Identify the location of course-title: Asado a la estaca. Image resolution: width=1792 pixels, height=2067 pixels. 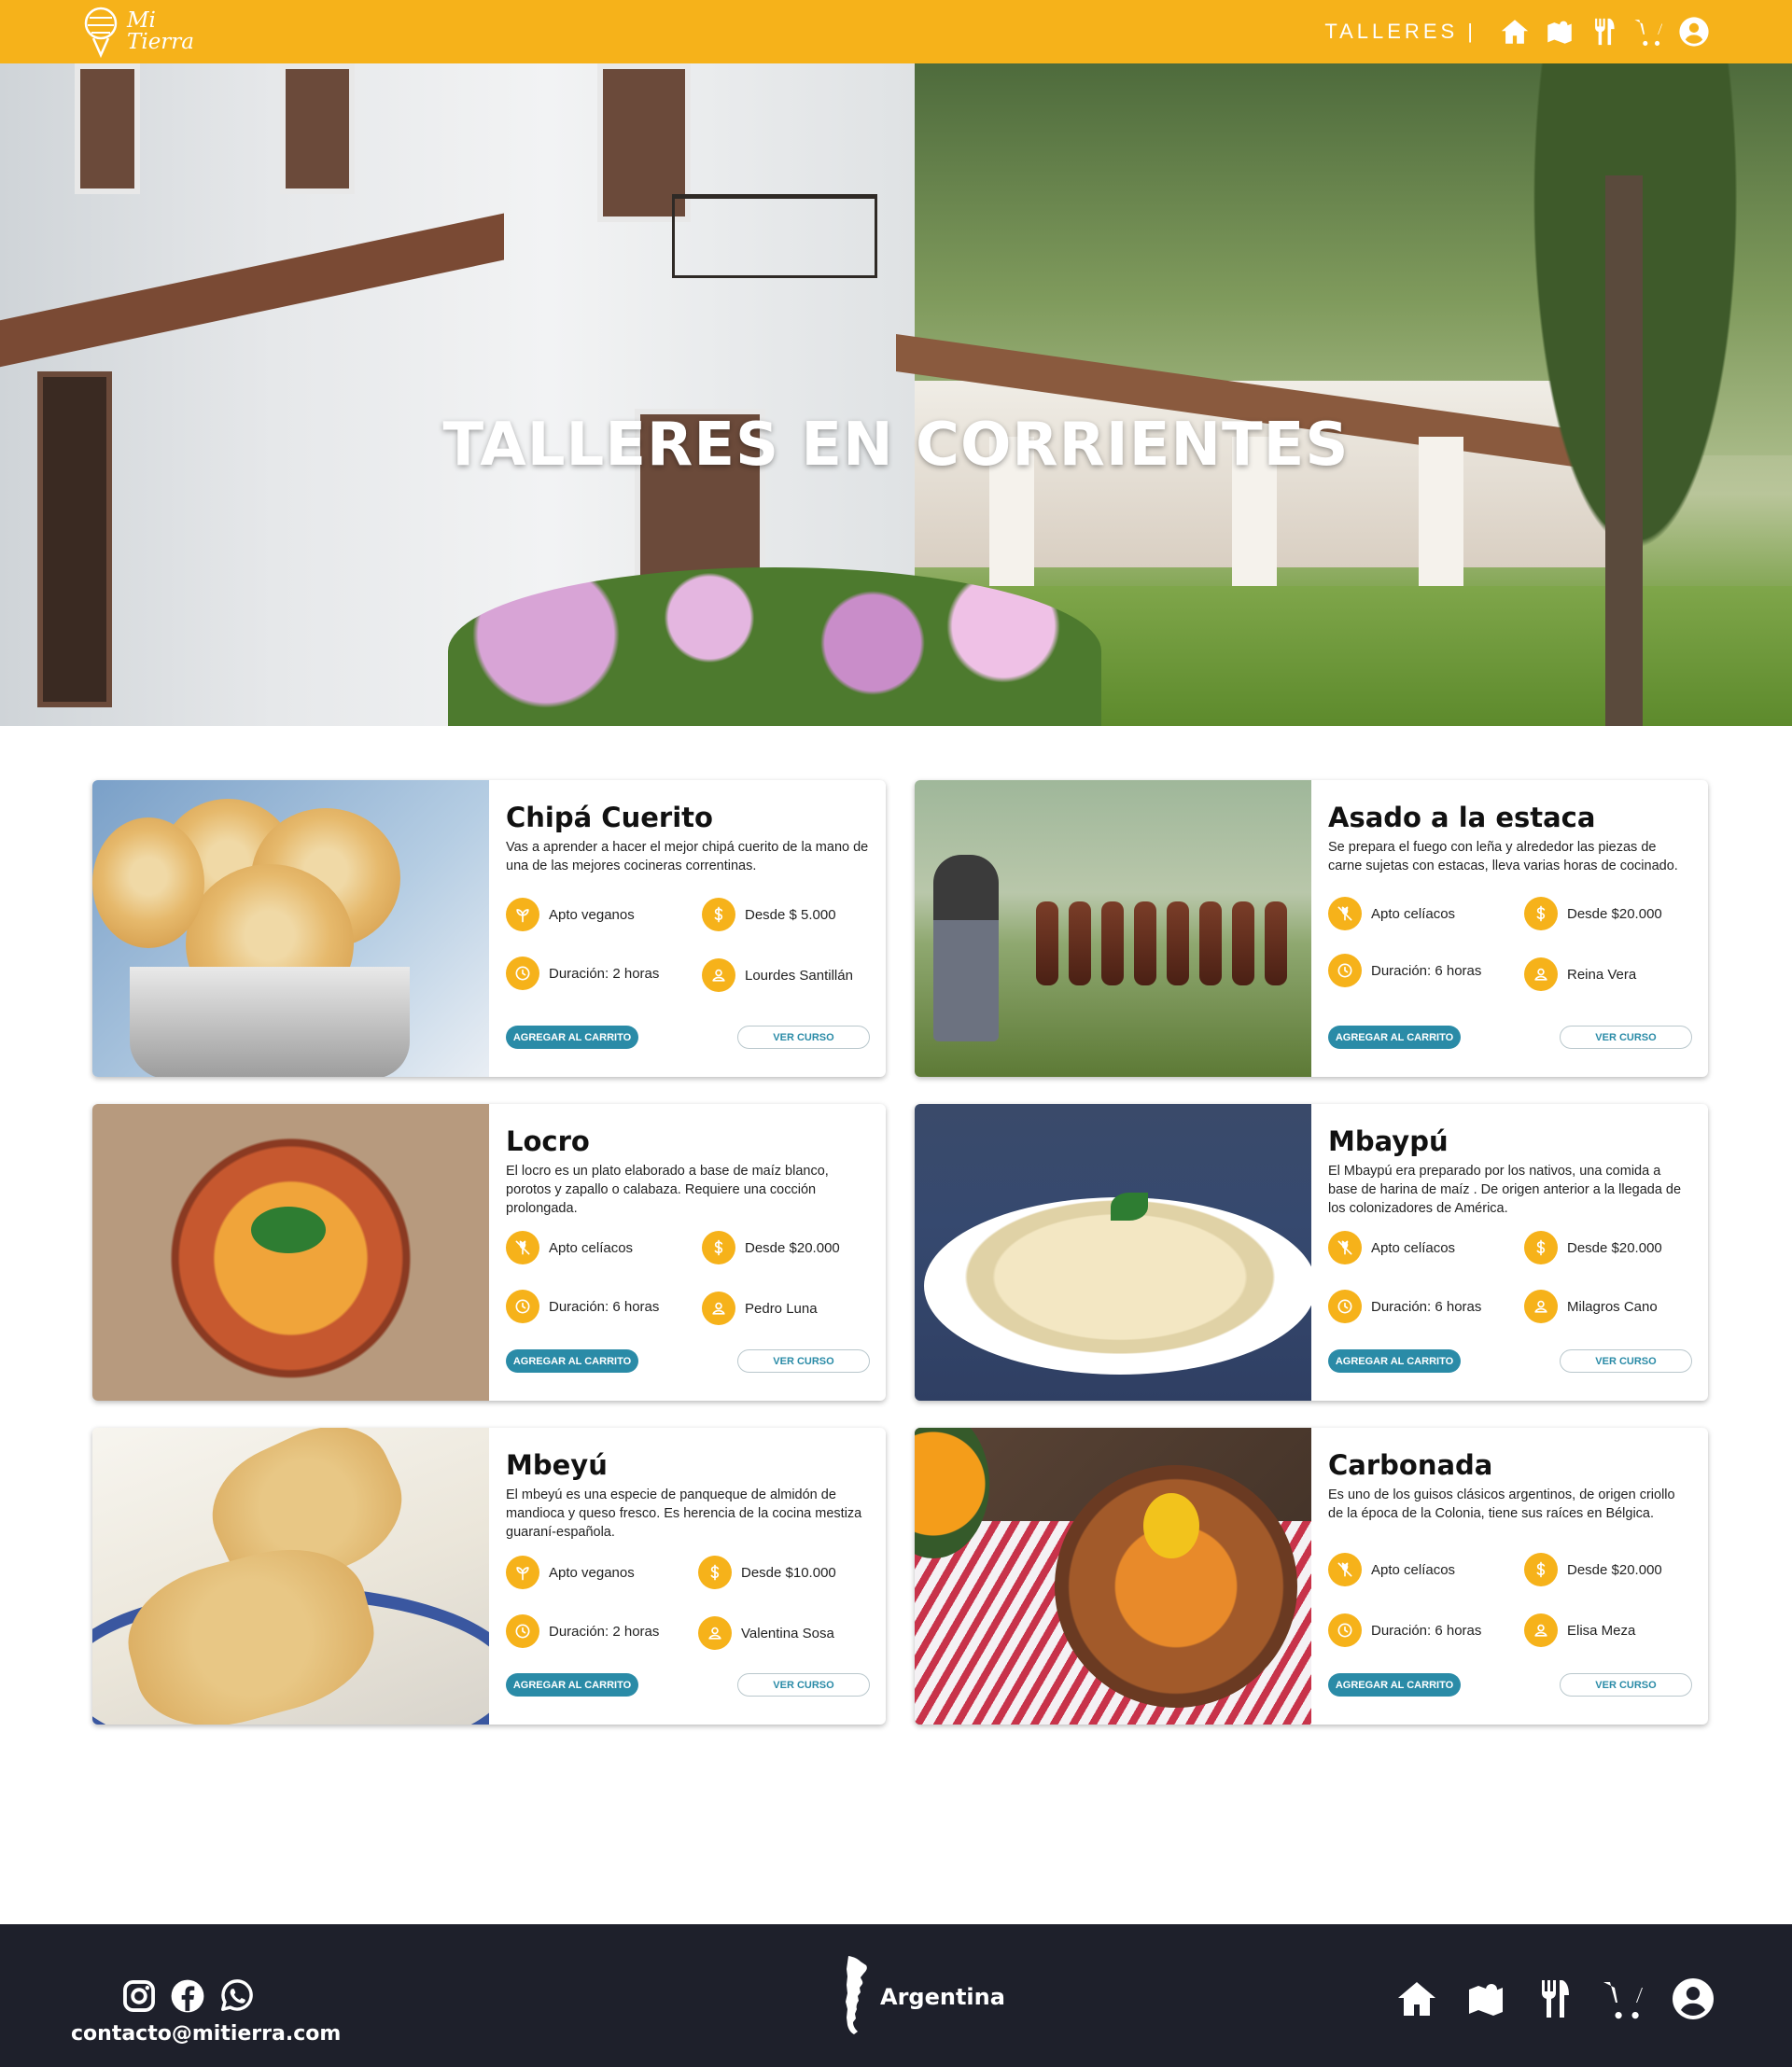
(1462, 817).